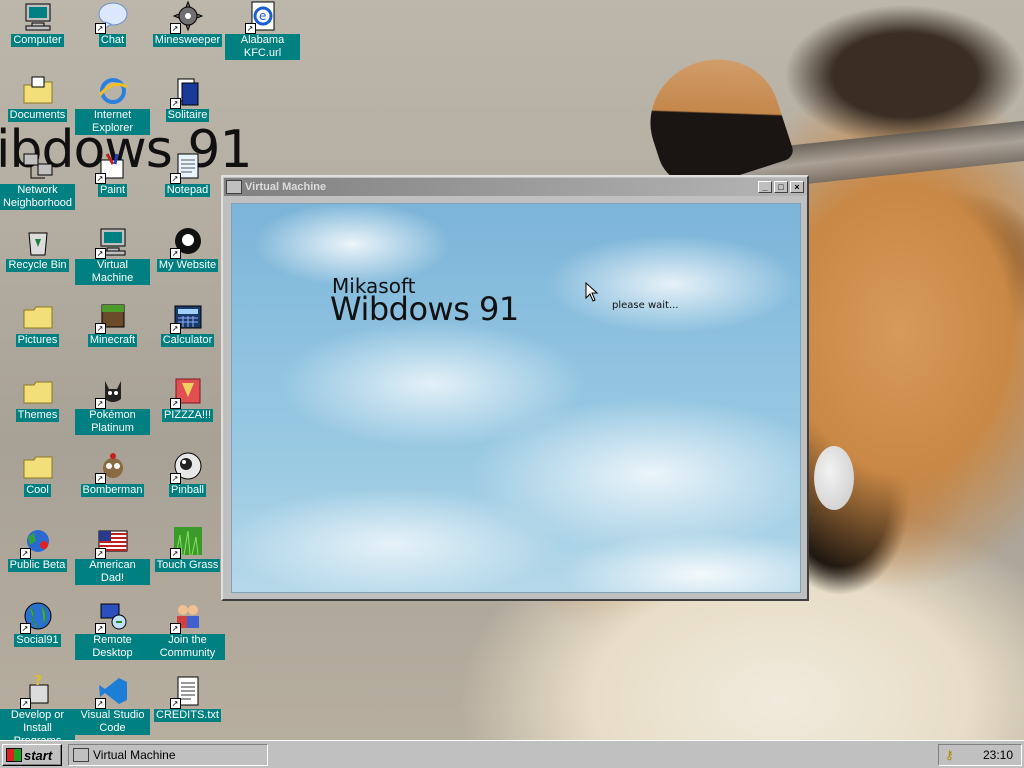 The width and height of the screenshot is (1024, 768). Describe the element at coordinates (187, 23) in the screenshot. I see `desktop-icon-minesweeper: ↗ Minesweeper` at that location.